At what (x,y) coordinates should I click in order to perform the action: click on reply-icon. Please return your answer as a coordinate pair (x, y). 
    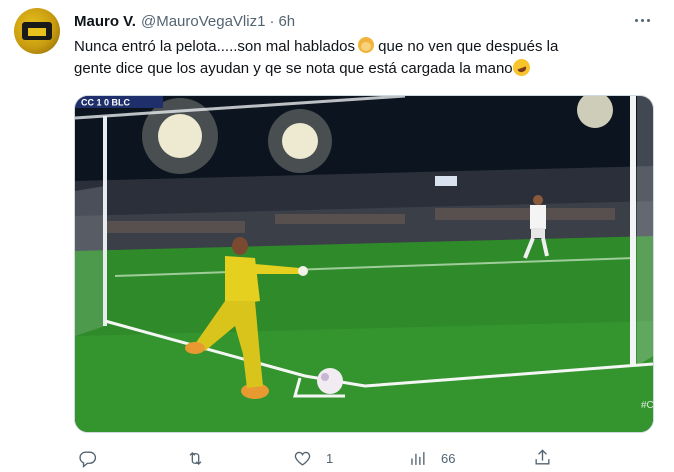
    Looking at the image, I should click on (88, 459).